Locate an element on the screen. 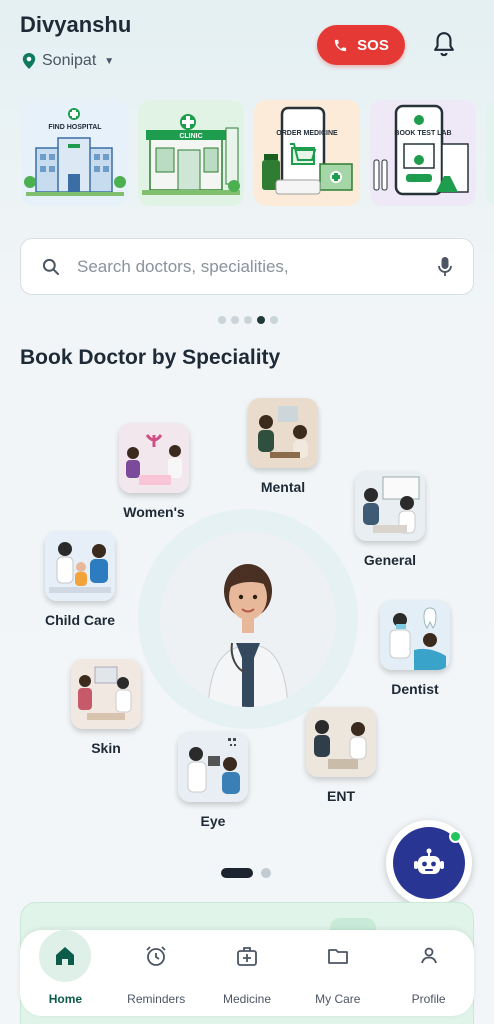 The width and height of the screenshot is (494, 1024). speciality-label: Child Care is located at coordinates (80, 620).